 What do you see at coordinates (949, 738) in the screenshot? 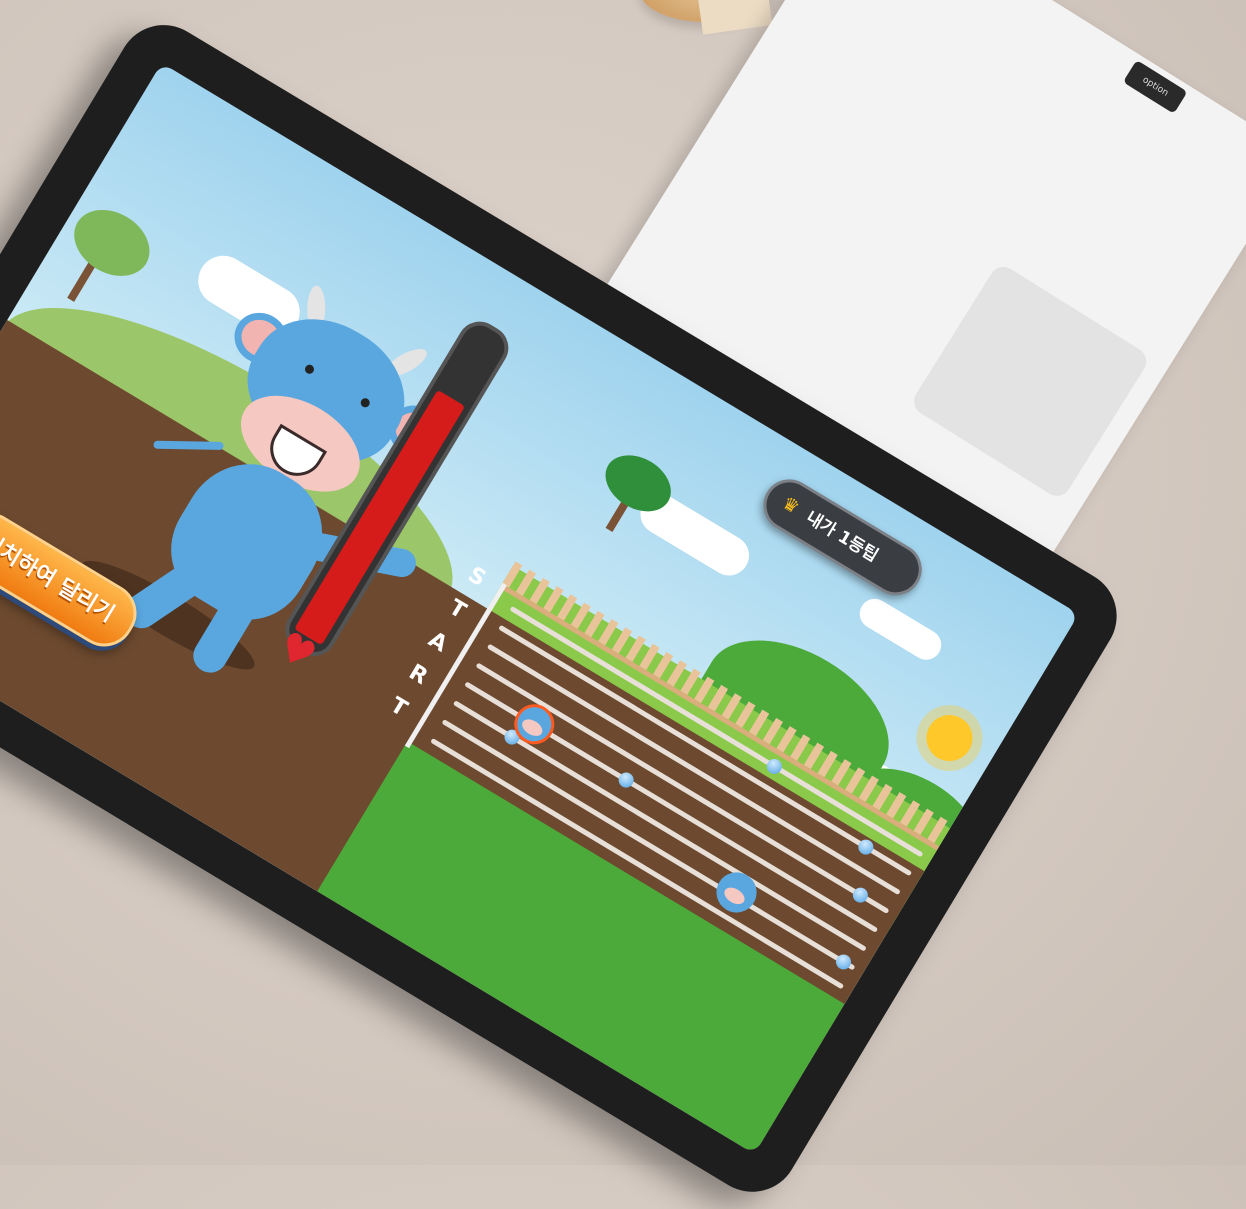
I see `sun-icon` at bounding box center [949, 738].